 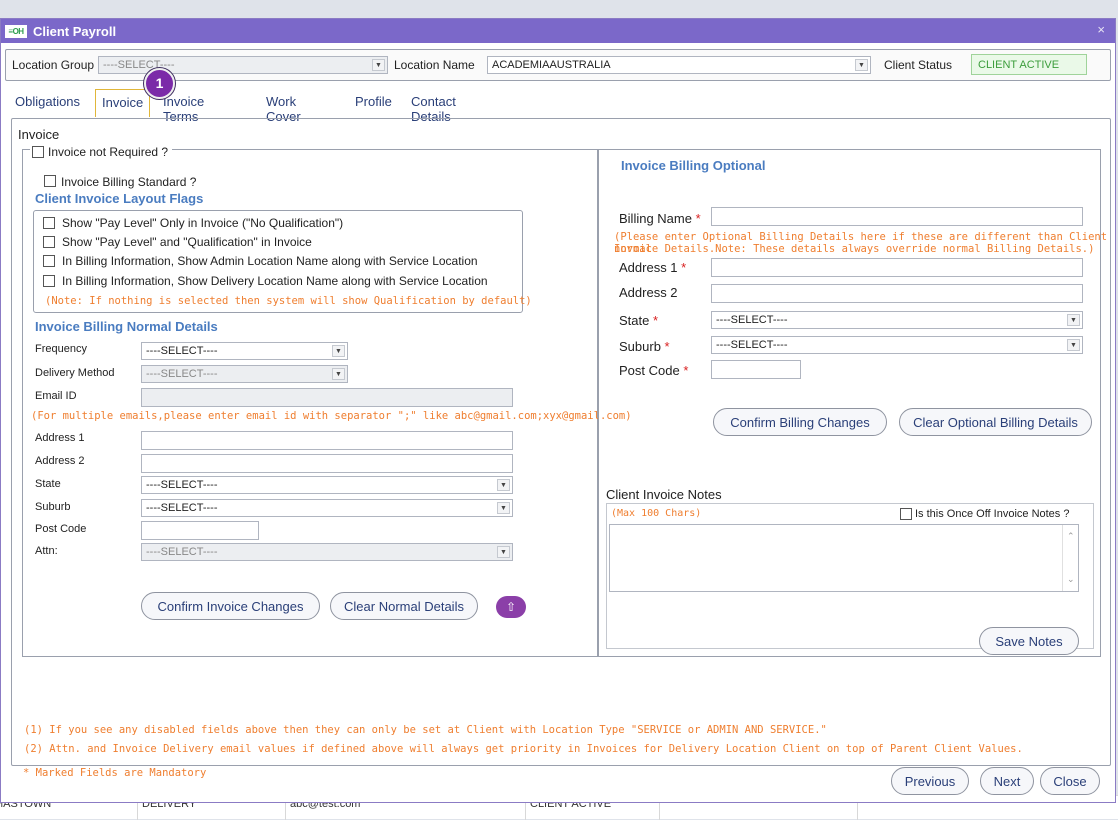 I want to click on app-logo-icon: ≡OH, so click(x=16, y=31).